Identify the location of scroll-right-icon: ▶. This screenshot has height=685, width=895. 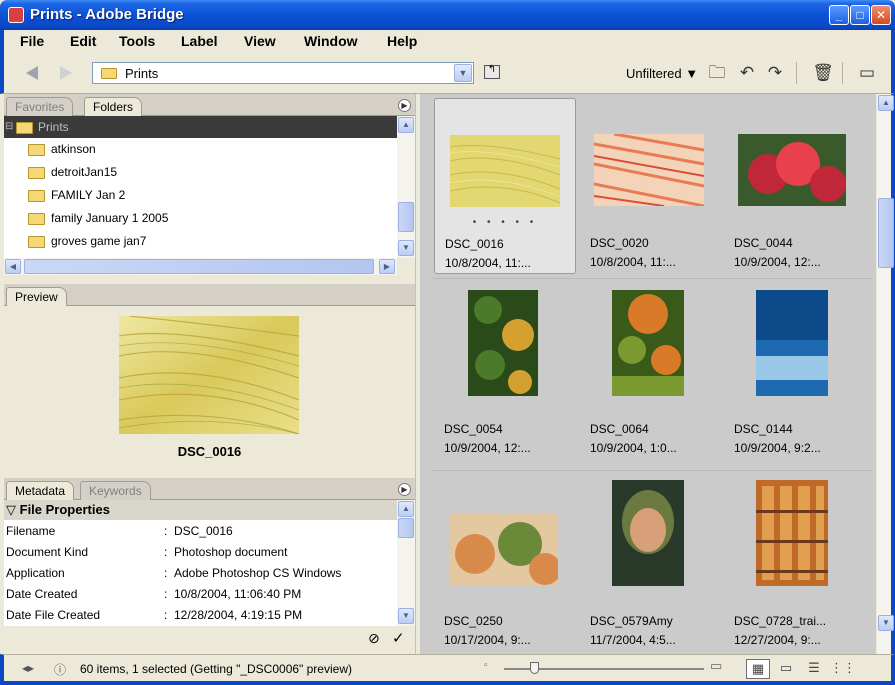
(387, 266).